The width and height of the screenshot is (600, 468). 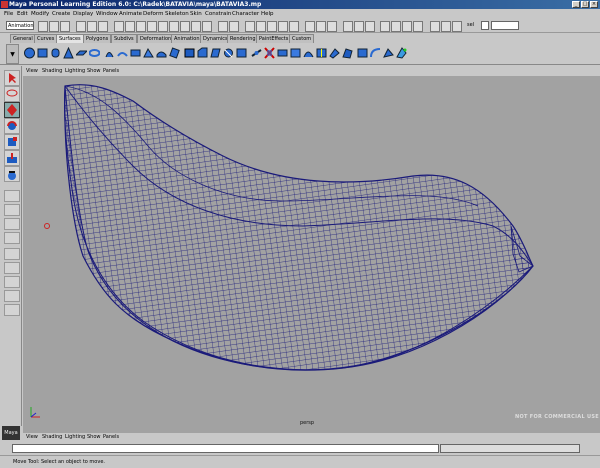 I want to click on rebuild-surface-icon, so click(x=362, y=53).